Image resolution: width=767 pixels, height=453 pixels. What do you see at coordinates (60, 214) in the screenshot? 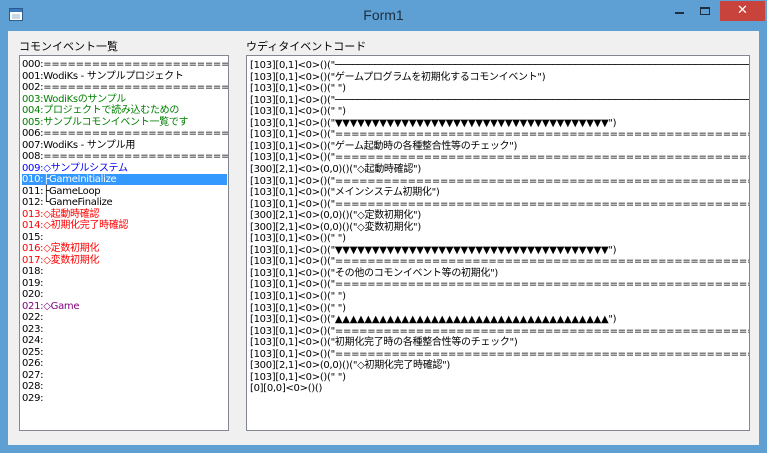
I see `common-event-item: 013:◇起動時確認` at bounding box center [60, 214].